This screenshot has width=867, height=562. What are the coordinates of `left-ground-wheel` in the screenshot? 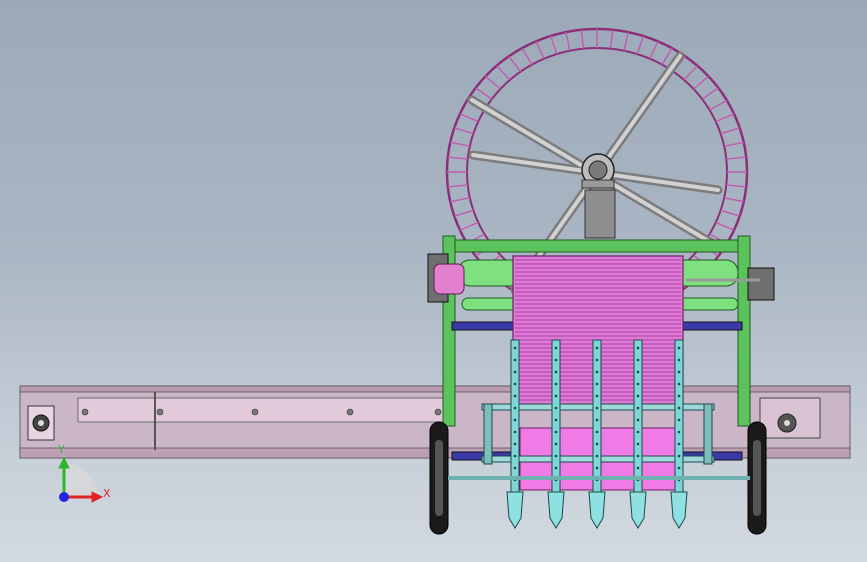 It's located at (439, 478).